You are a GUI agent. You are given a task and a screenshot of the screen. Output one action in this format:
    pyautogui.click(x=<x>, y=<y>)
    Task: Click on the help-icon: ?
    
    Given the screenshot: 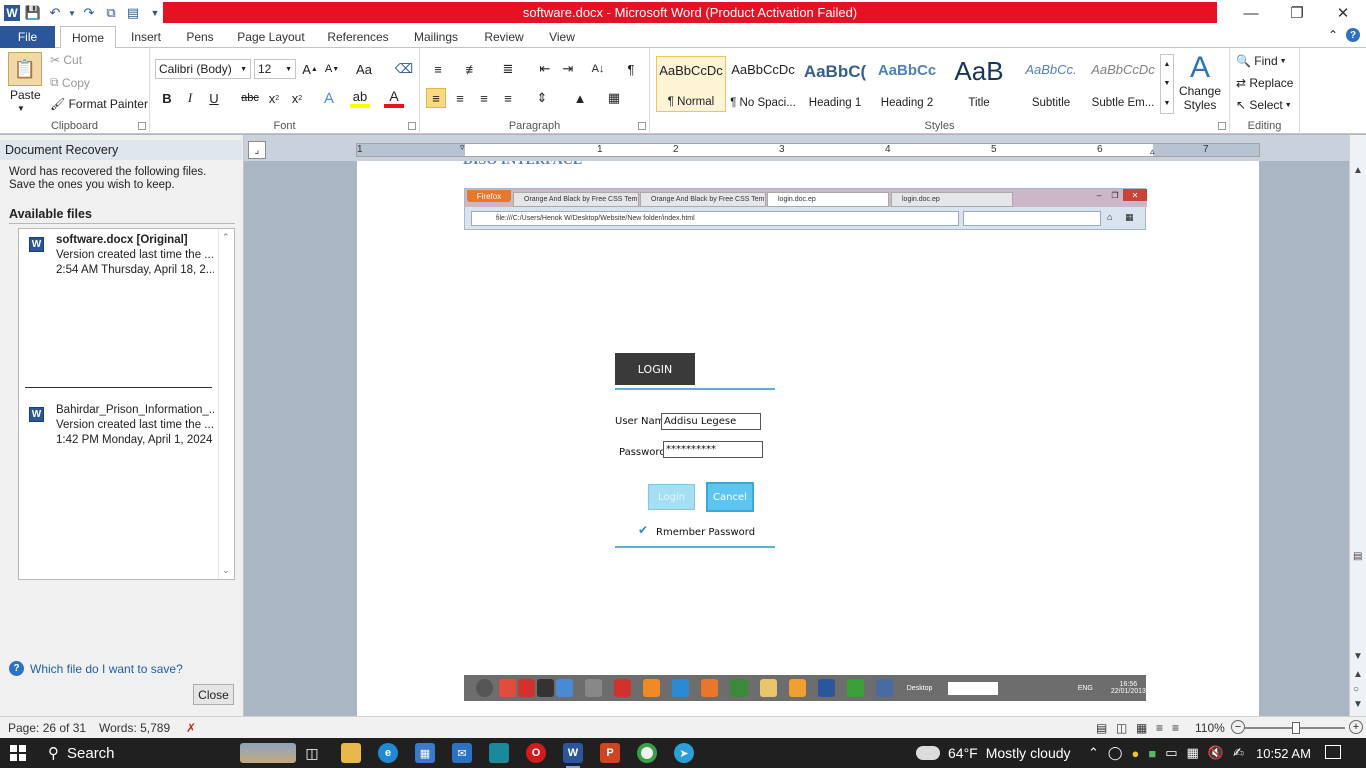 What is the action you would take?
    pyautogui.click(x=1353, y=35)
    